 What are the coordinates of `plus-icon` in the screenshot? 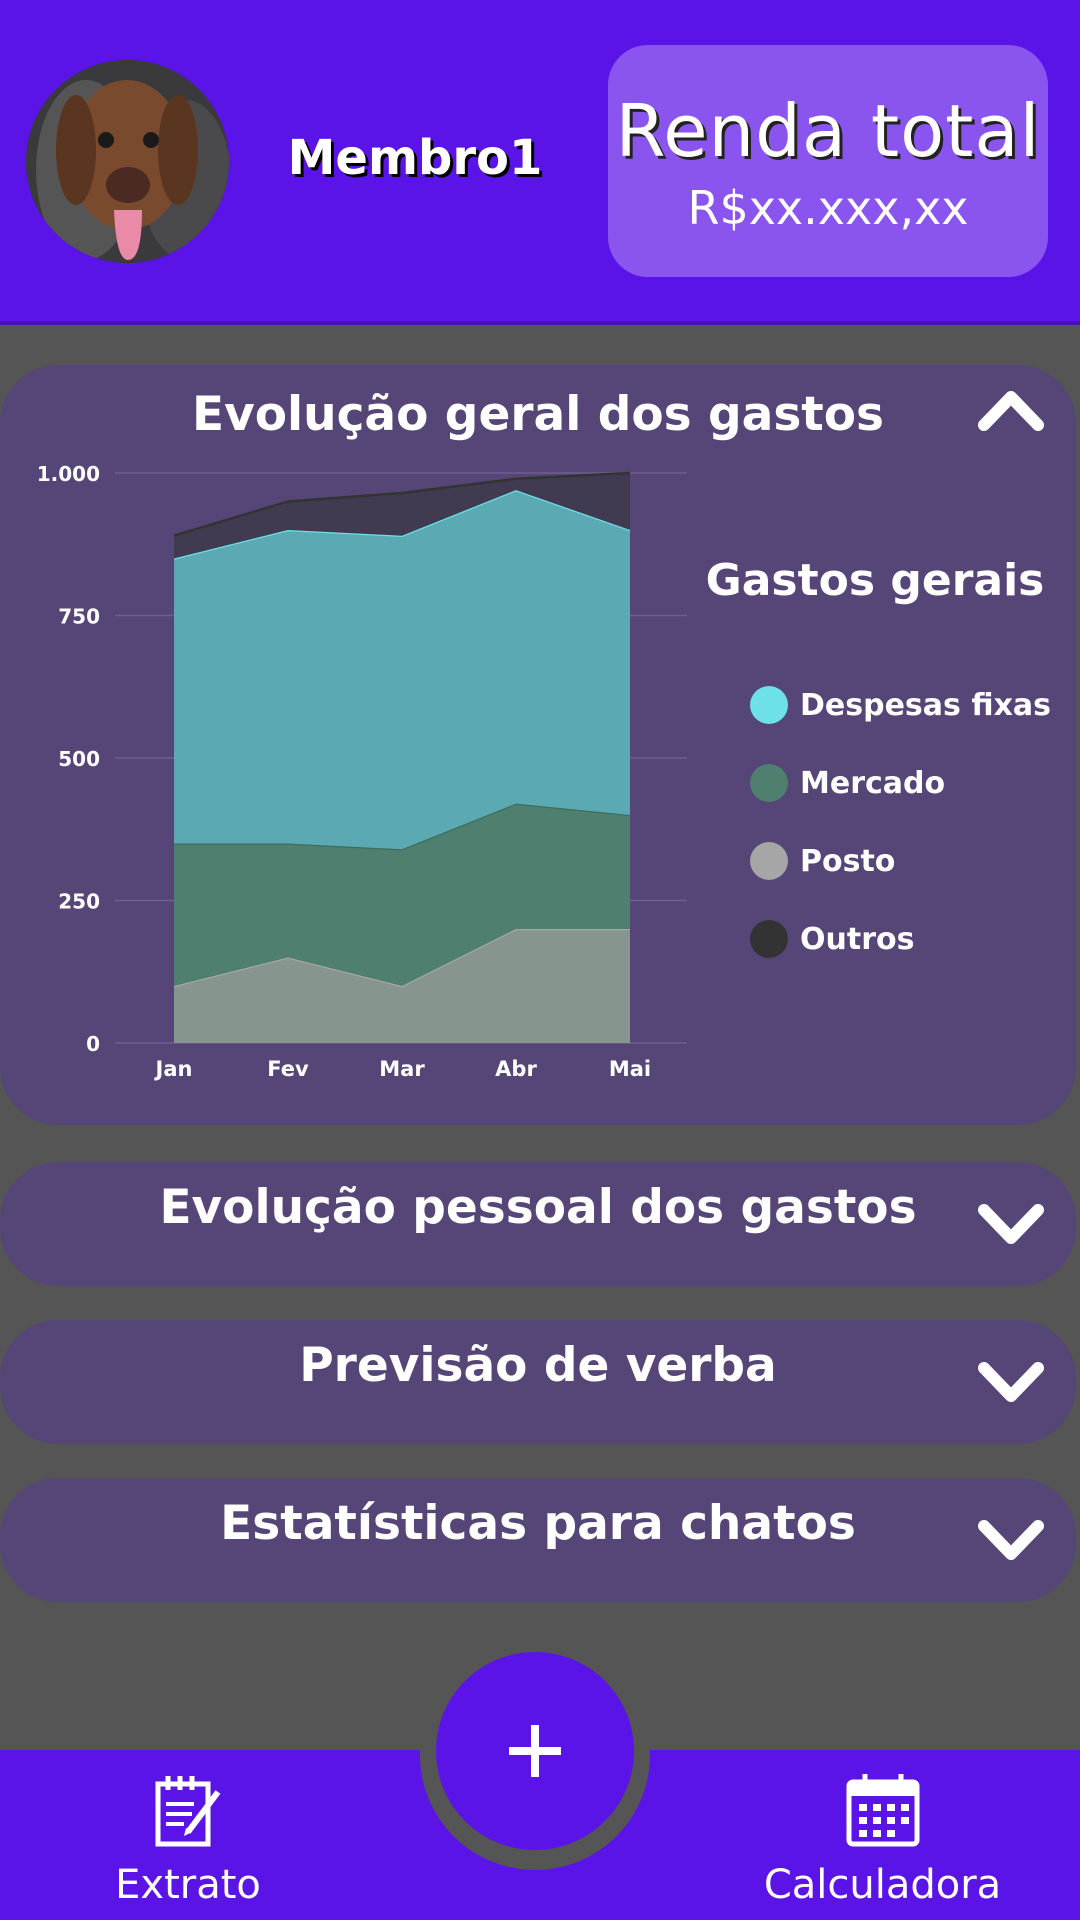 It's located at (535, 1751).